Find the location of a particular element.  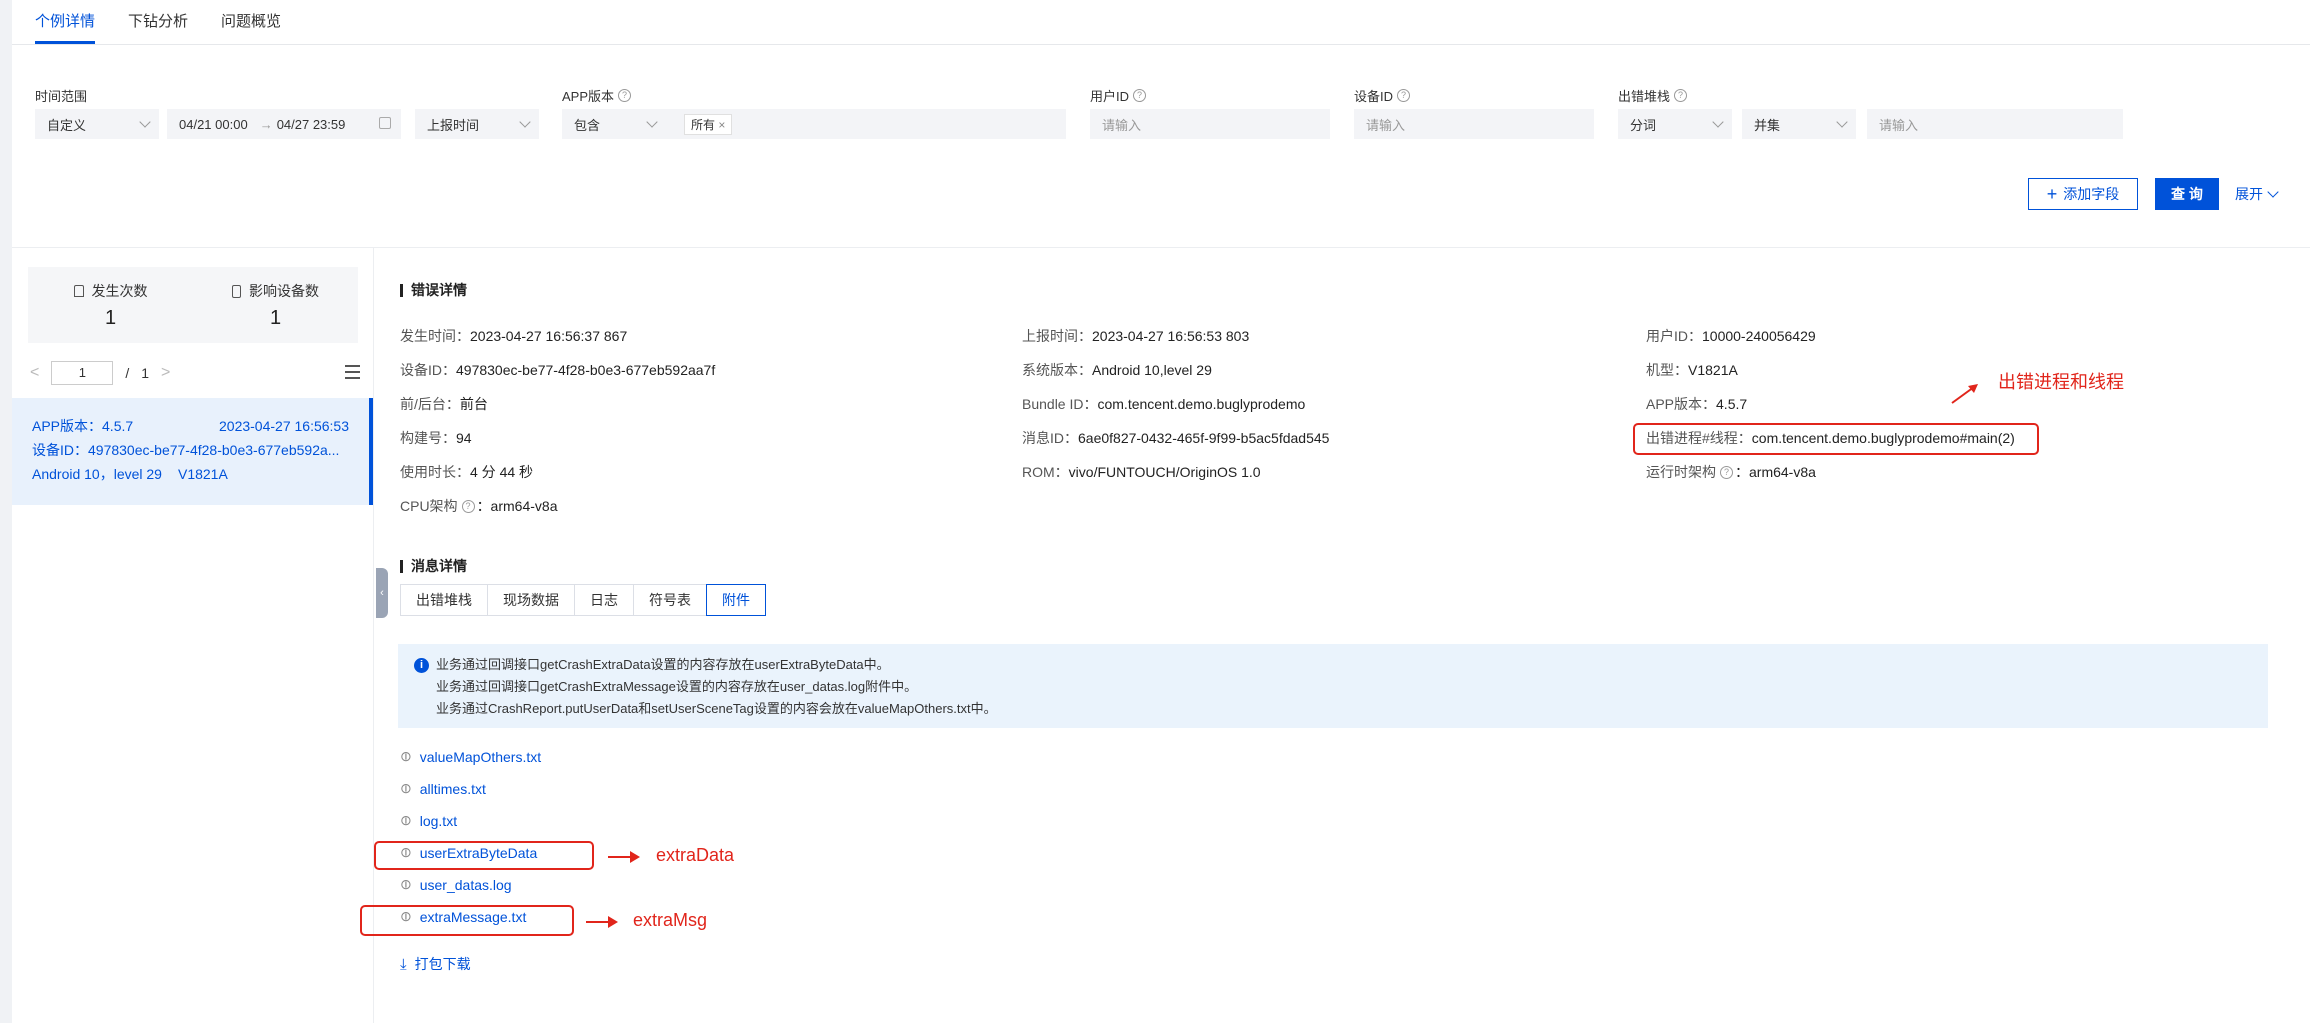

stack-label: 出错堆栈? is located at coordinates (1653, 95).